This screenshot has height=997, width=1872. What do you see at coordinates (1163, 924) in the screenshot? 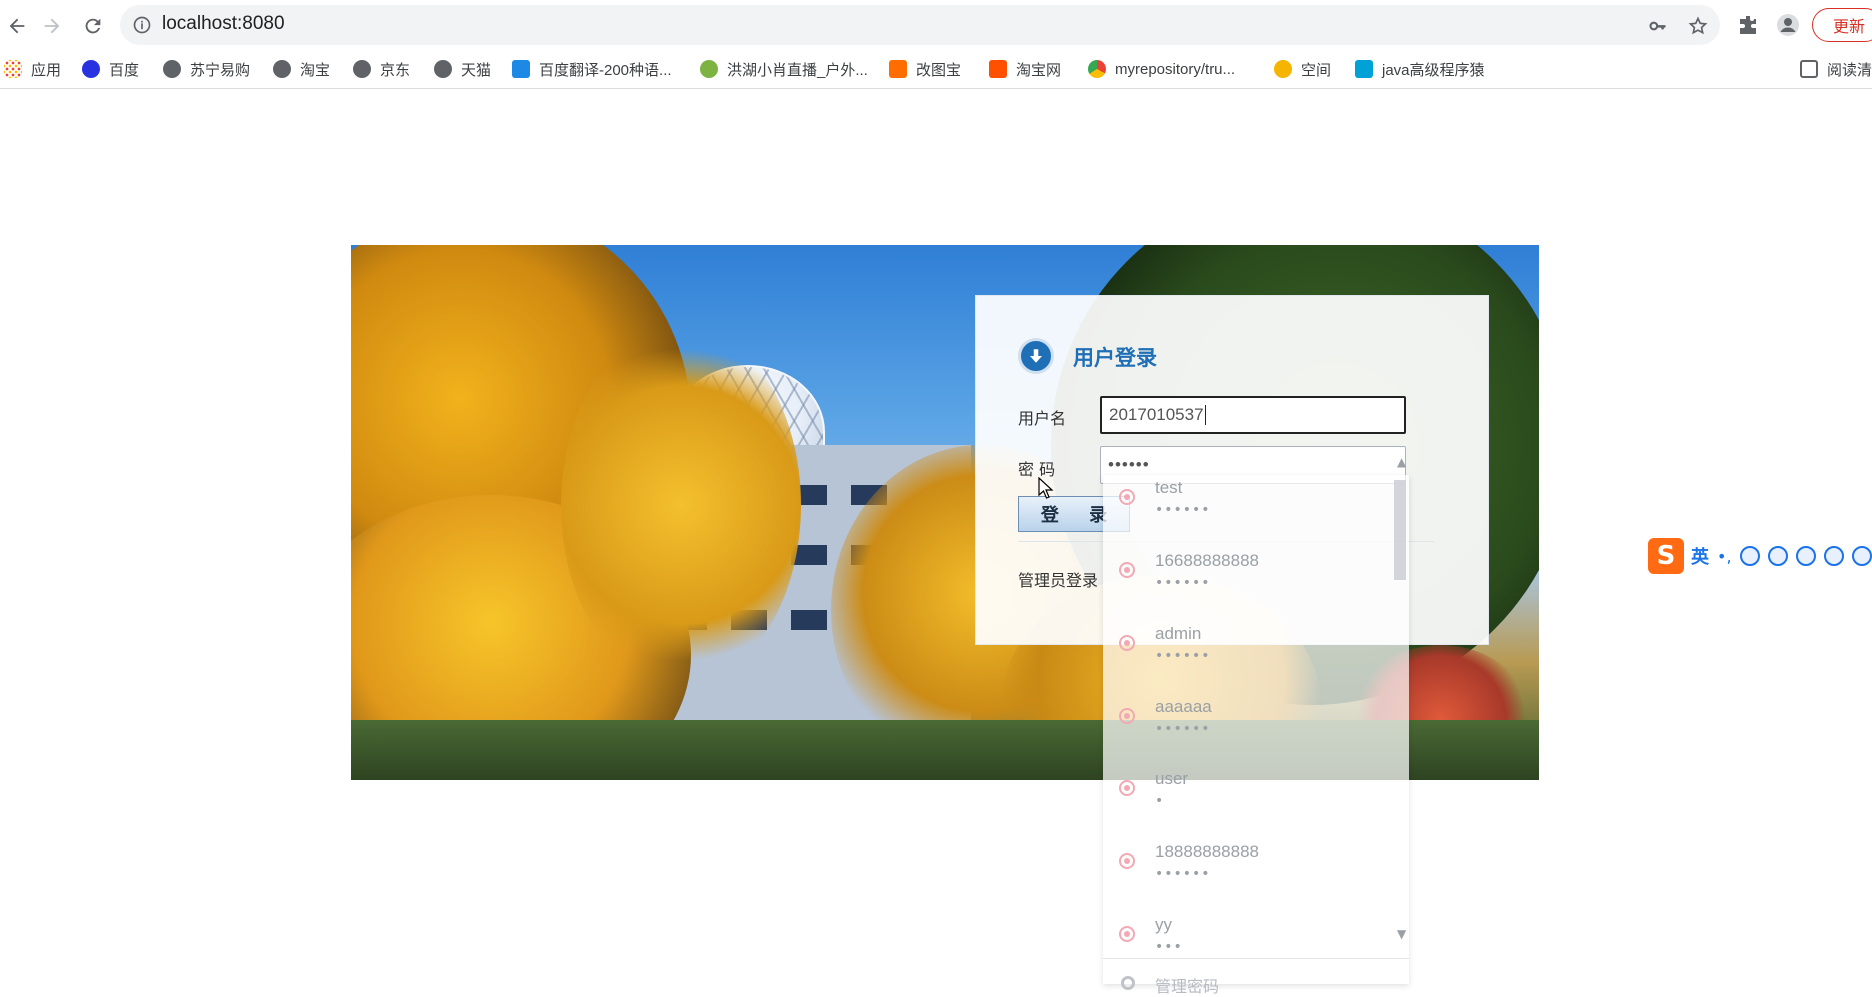
I see `autofill-username: yy` at bounding box center [1163, 924].